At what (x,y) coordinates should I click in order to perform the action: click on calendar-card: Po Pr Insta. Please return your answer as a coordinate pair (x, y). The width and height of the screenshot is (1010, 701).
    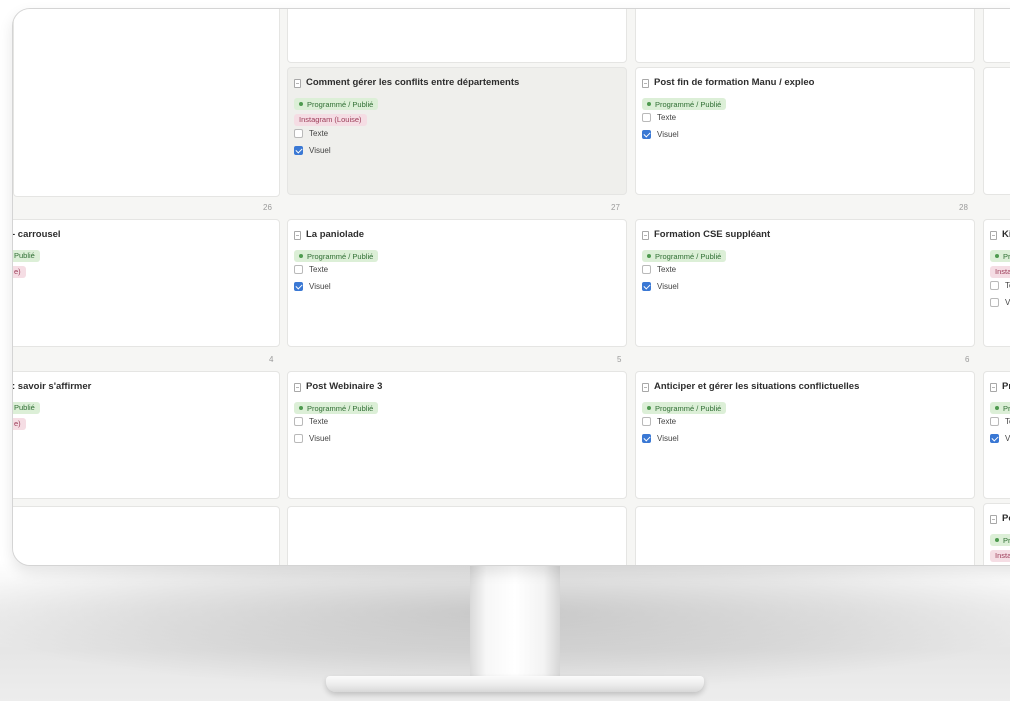
    Looking at the image, I should click on (996, 534).